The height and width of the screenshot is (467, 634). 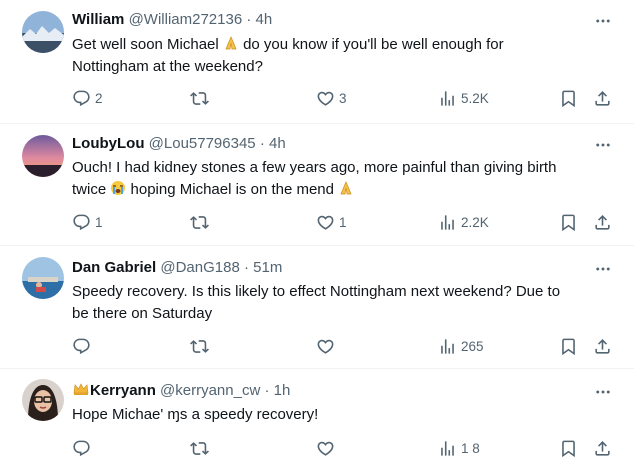 What do you see at coordinates (118, 188) in the screenshot?
I see `loudly-crying-emoji` at bounding box center [118, 188].